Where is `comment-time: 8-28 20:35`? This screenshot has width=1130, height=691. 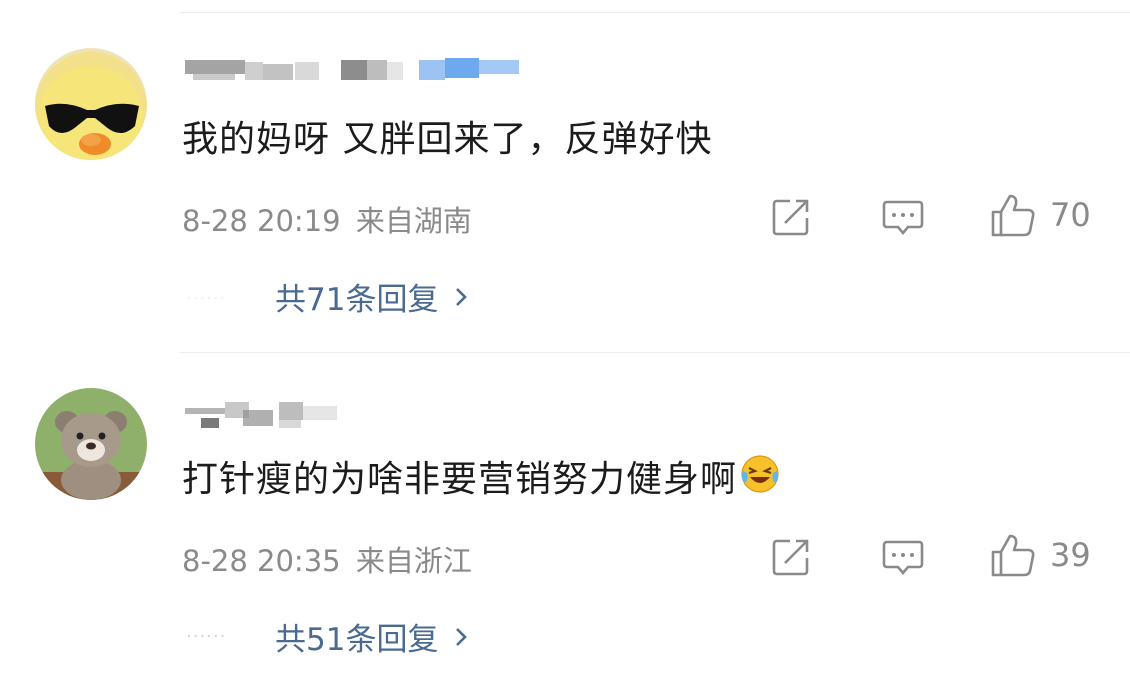 comment-time: 8-28 20:35 is located at coordinates (261, 561).